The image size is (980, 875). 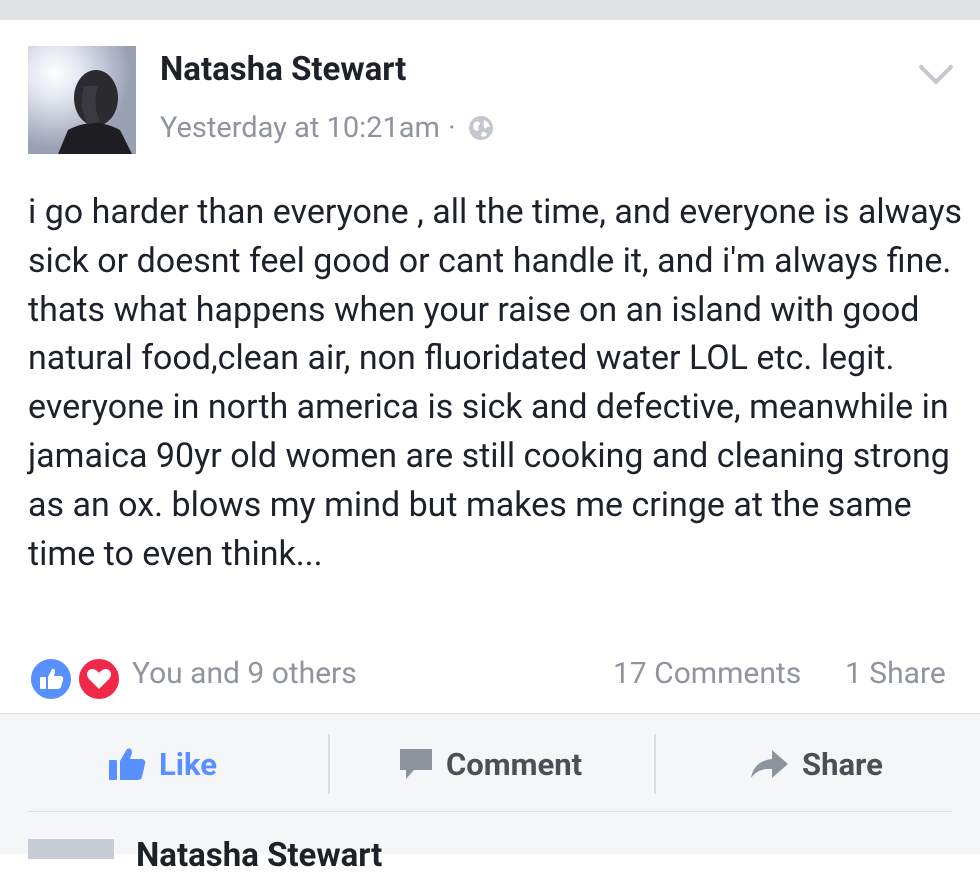 What do you see at coordinates (99, 679) in the screenshot?
I see `love-reaction-icon` at bounding box center [99, 679].